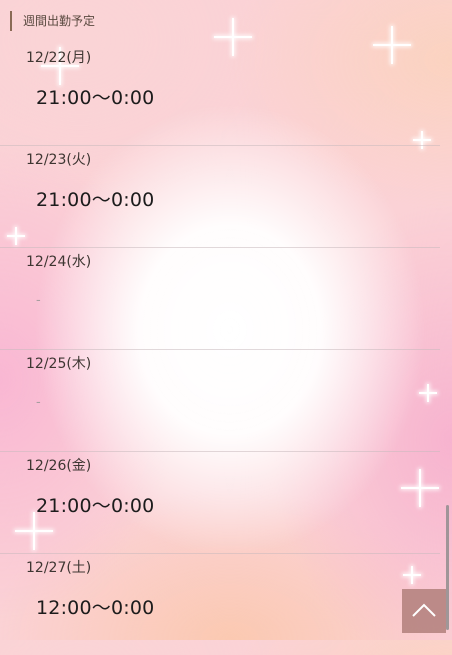 Image resolution: width=452 pixels, height=655 pixels. I want to click on schedule-date: 12/27(土), so click(59, 568).